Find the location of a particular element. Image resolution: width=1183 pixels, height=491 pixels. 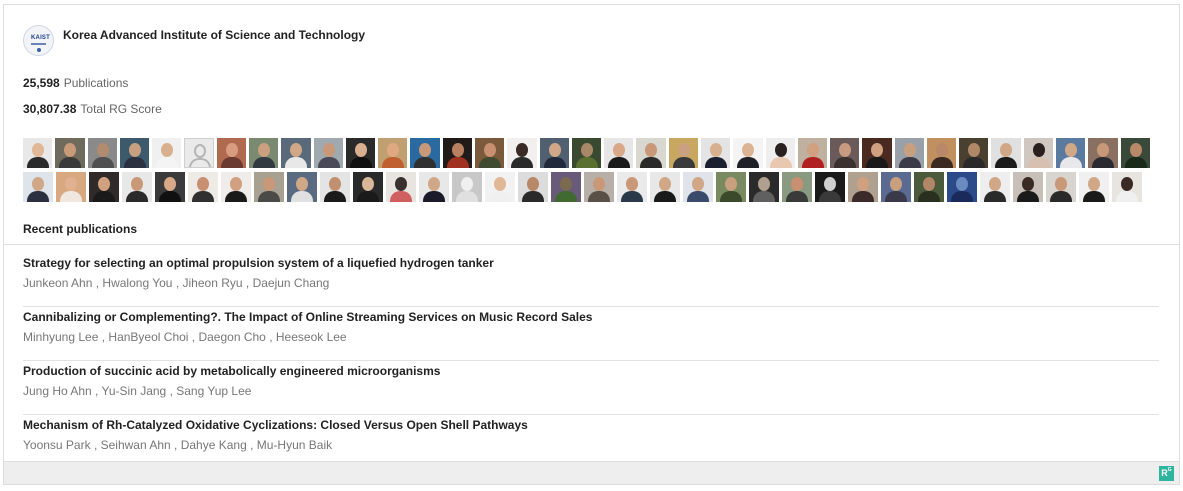

author-link: Seihwan Ahn is located at coordinates (136, 445).